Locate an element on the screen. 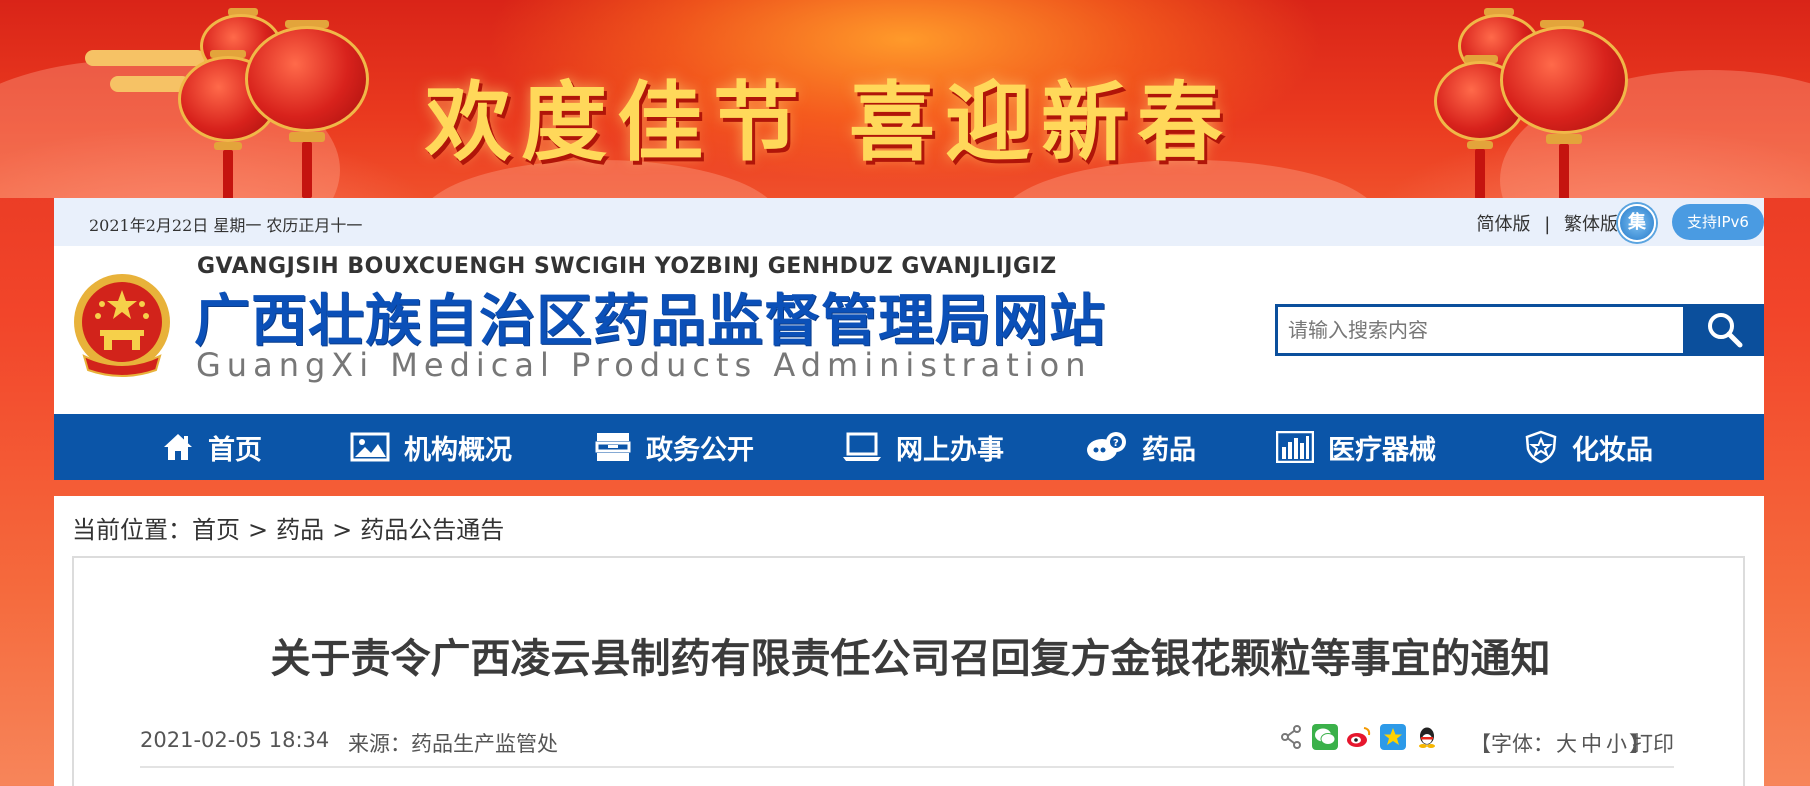 This screenshot has height=786, width=1810. wechat-icon is located at coordinates (1325, 737).